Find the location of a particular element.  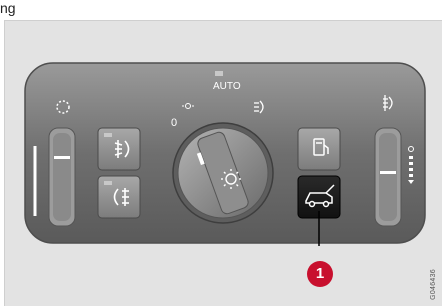

front-fog-light-button is located at coordinates (119, 149).